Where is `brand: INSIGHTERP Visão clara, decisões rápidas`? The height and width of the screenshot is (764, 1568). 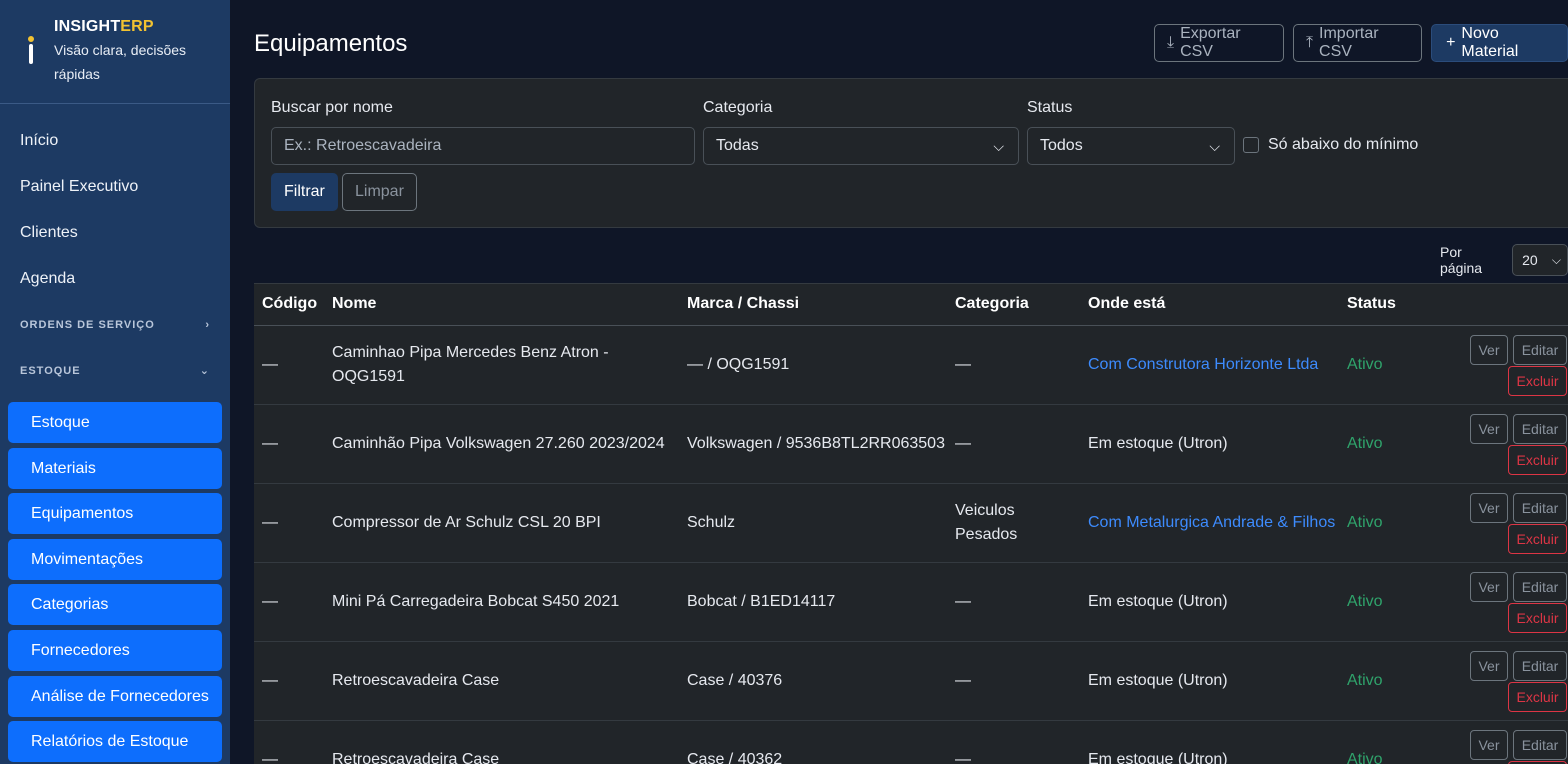
brand: INSIGHTERP Visão clara, decisões rápidas is located at coordinates (115, 52).